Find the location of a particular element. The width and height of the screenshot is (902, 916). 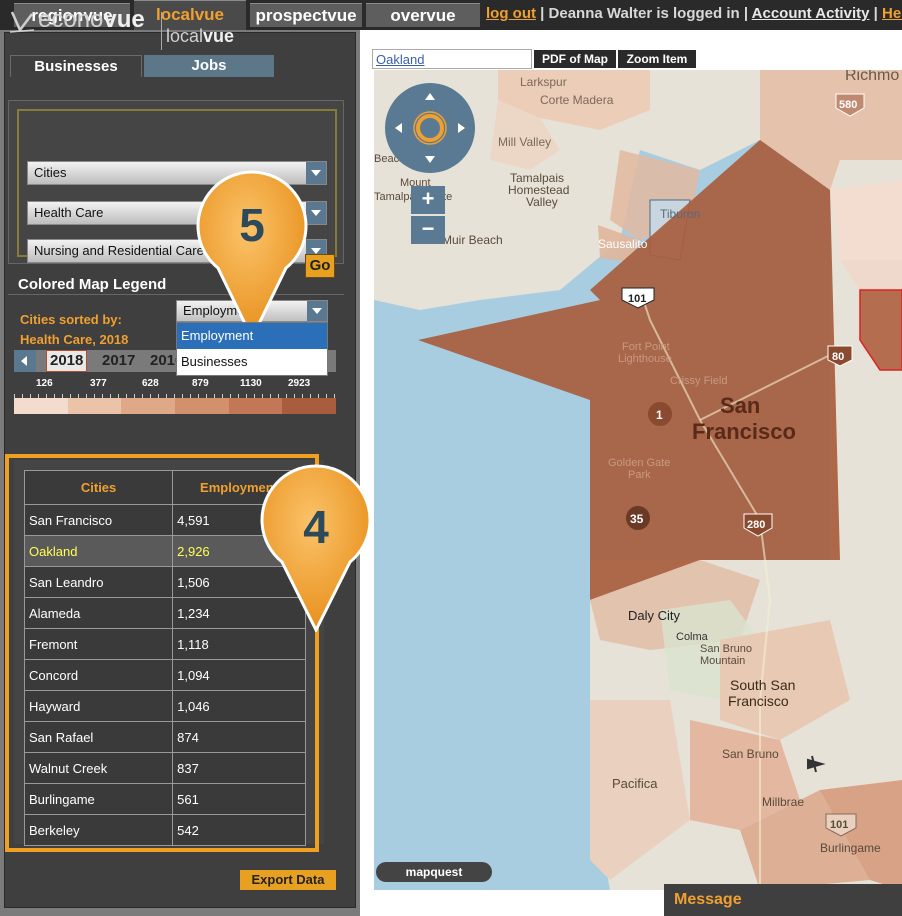

export-data-button: Export Data is located at coordinates (288, 880).